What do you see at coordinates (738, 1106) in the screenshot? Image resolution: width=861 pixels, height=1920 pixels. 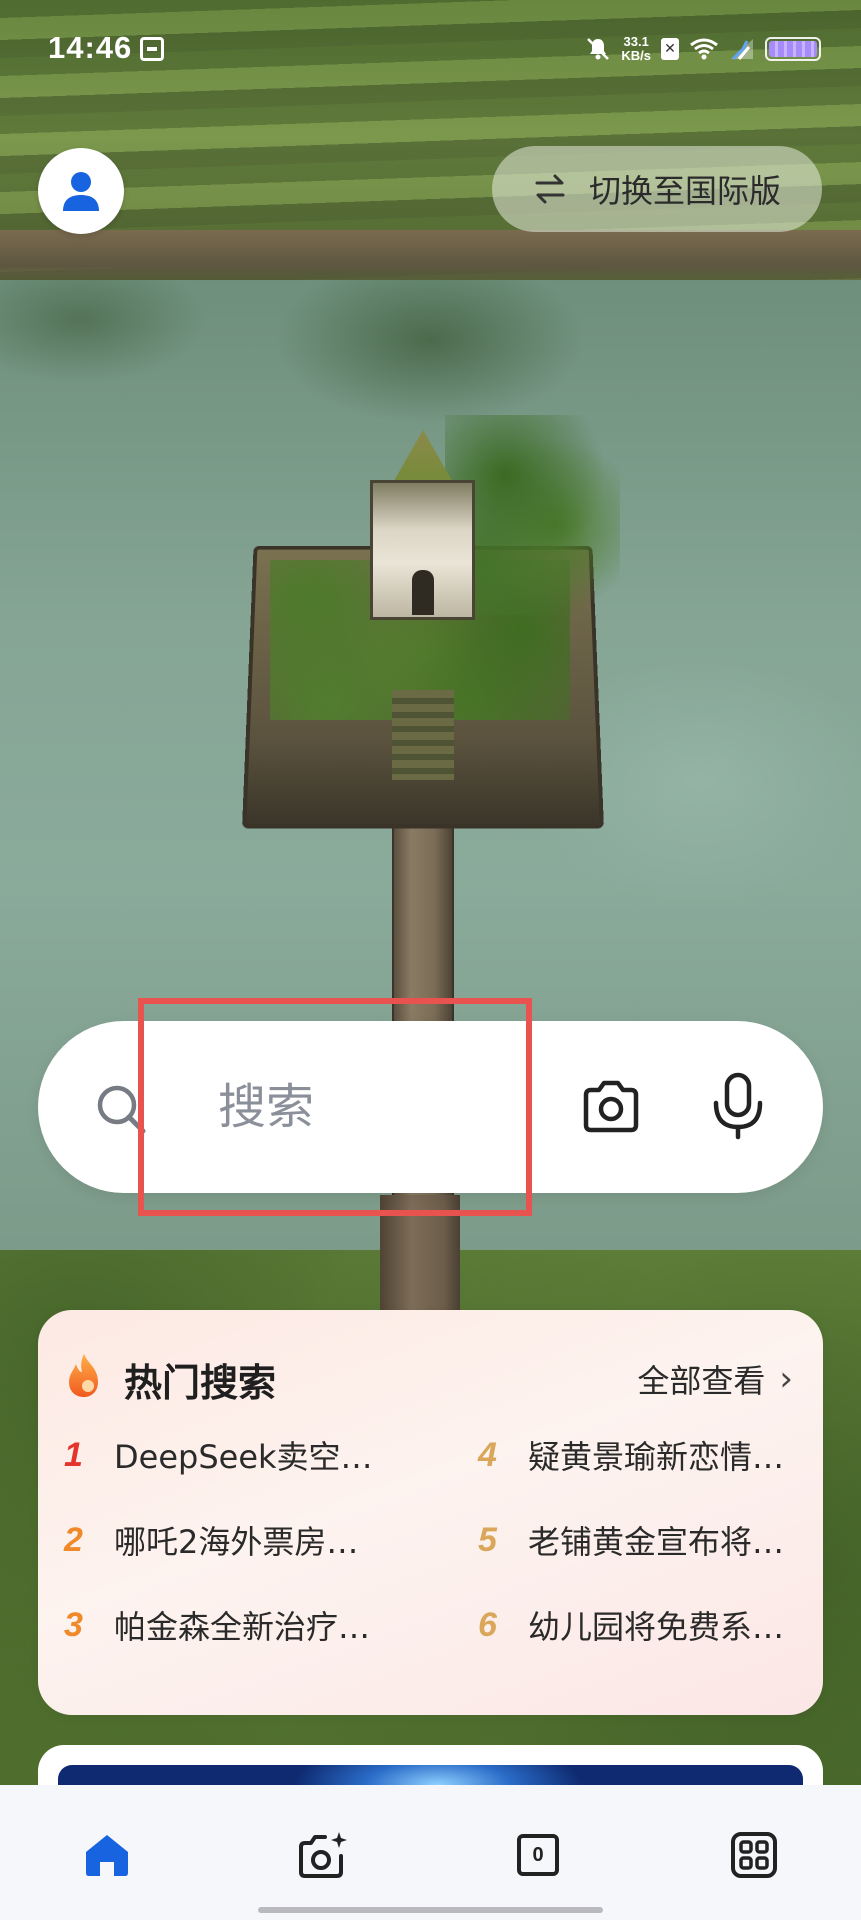 I see `microphone-icon` at bounding box center [738, 1106].